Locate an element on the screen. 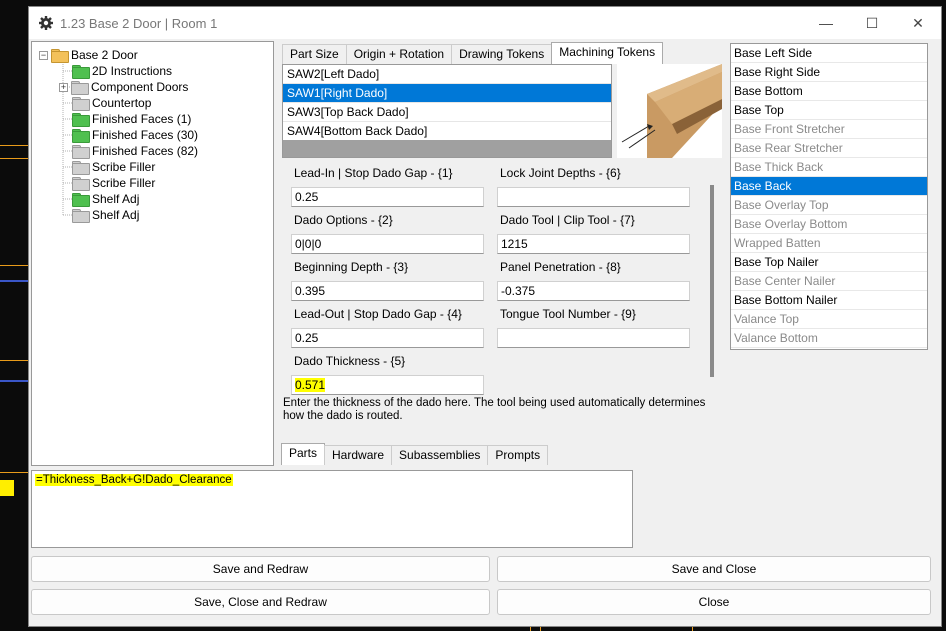  params-scrollbar is located at coordinates (712, 281).